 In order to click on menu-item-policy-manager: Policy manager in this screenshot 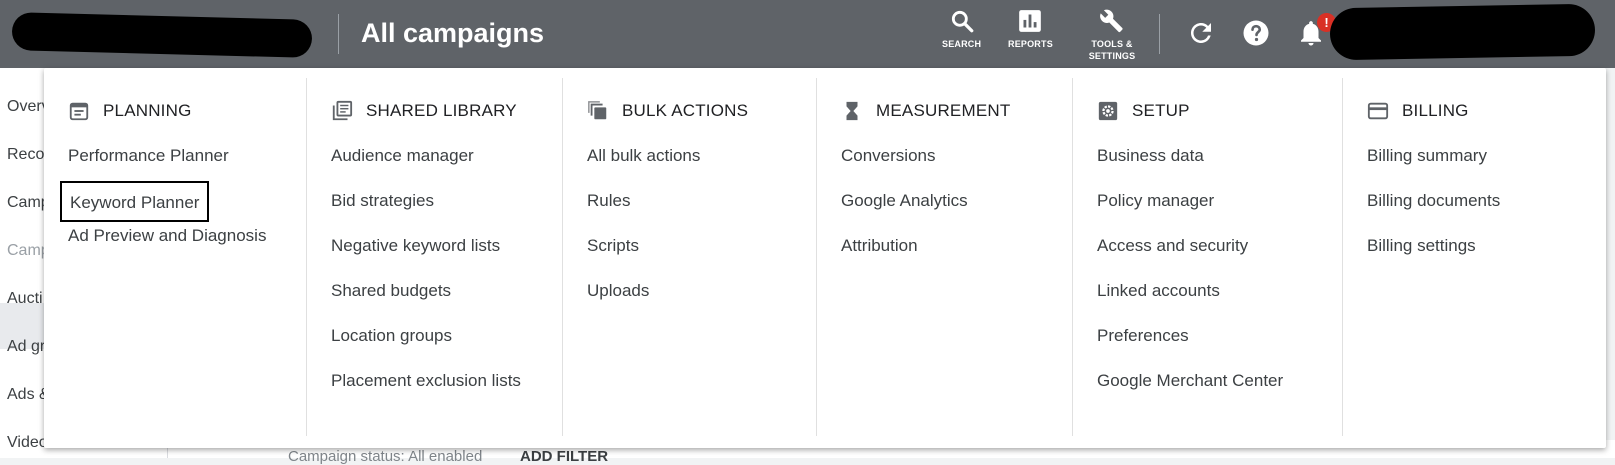, I will do `click(1190, 213)`.